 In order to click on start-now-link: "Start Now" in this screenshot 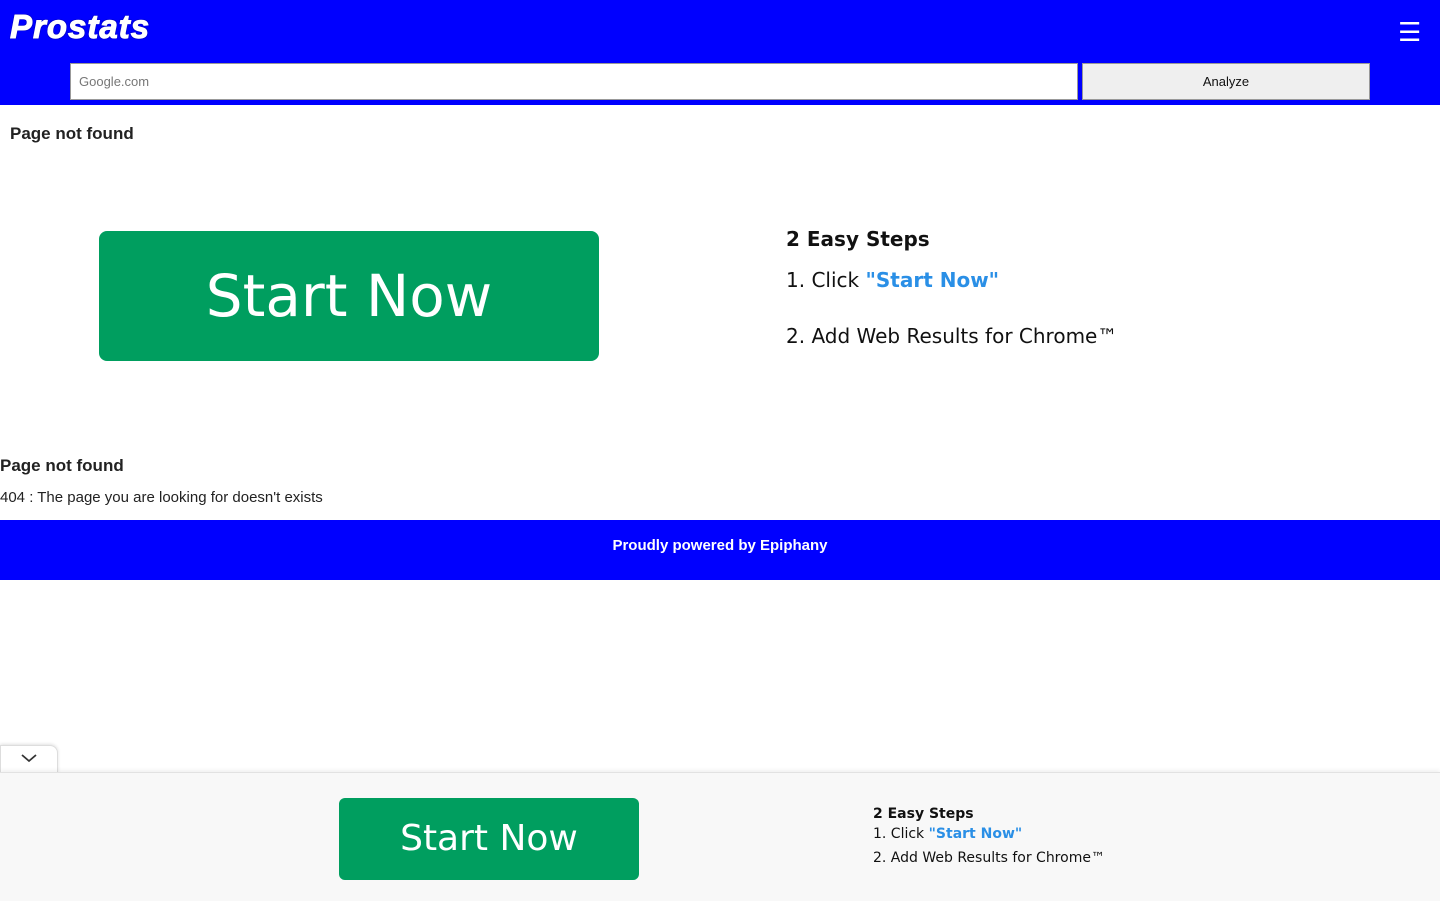, I will do `click(932, 280)`.